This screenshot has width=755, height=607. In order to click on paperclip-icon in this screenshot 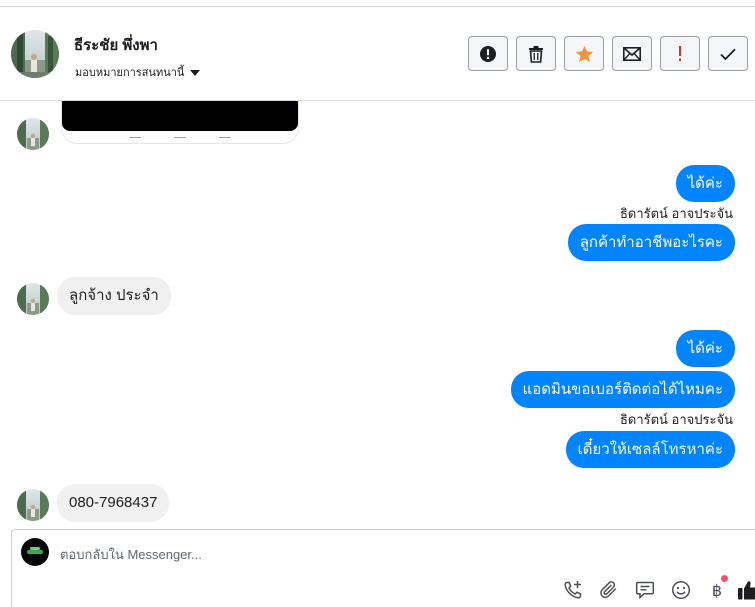, I will do `click(608, 590)`.